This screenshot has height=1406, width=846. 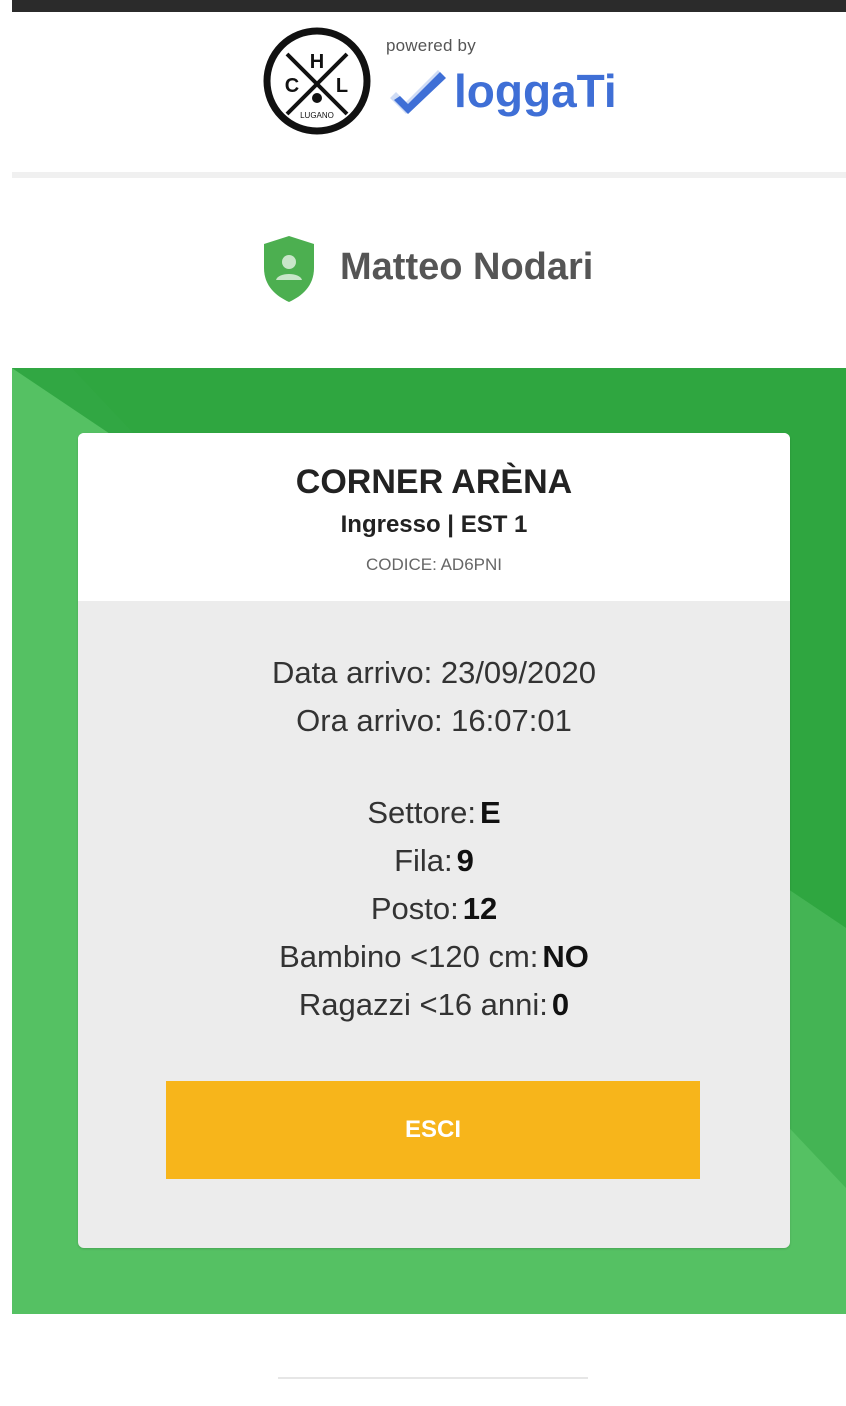 What do you see at coordinates (480, 908) in the screenshot?
I see `seat-value: 12` at bounding box center [480, 908].